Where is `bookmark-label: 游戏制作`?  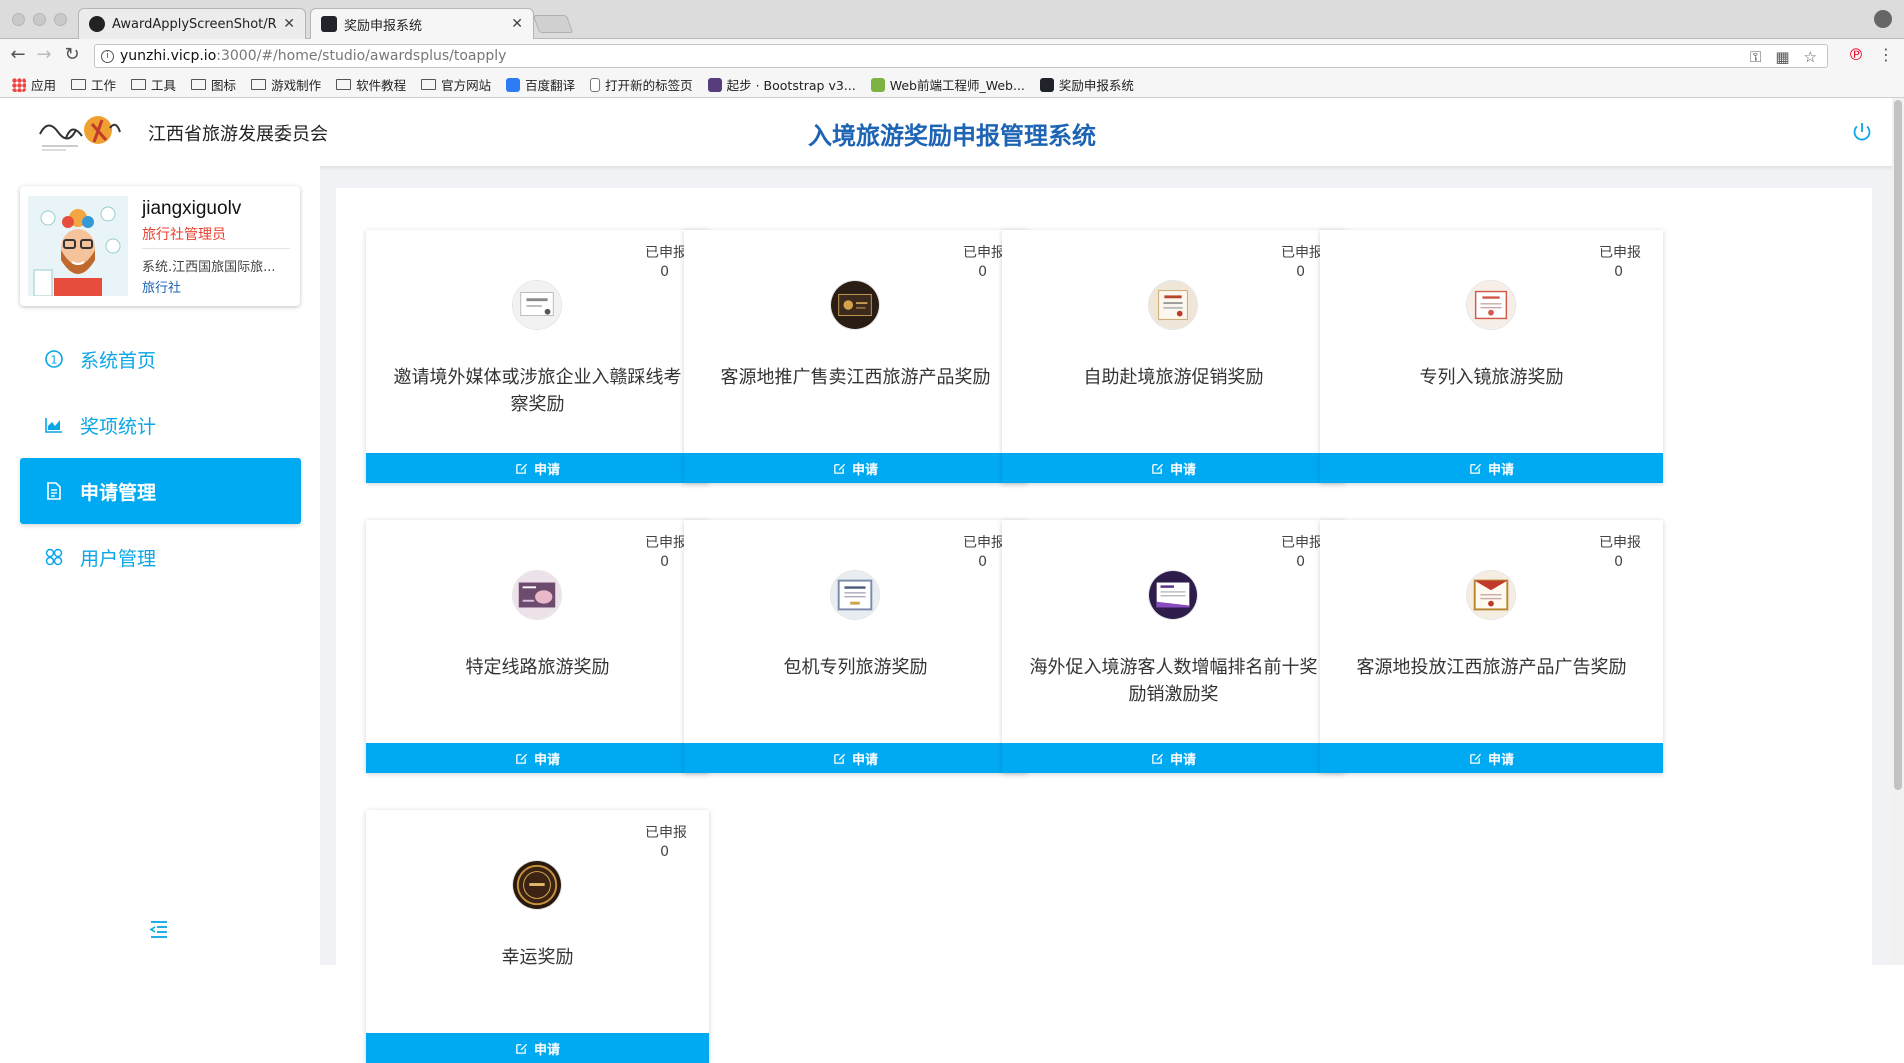 bookmark-label: 游戏制作 is located at coordinates (296, 85).